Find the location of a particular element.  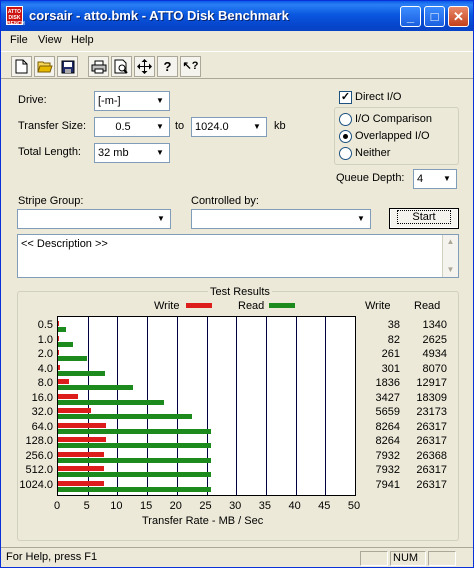

transfer-size-from-select: 0.5 ▼ is located at coordinates (132, 127).